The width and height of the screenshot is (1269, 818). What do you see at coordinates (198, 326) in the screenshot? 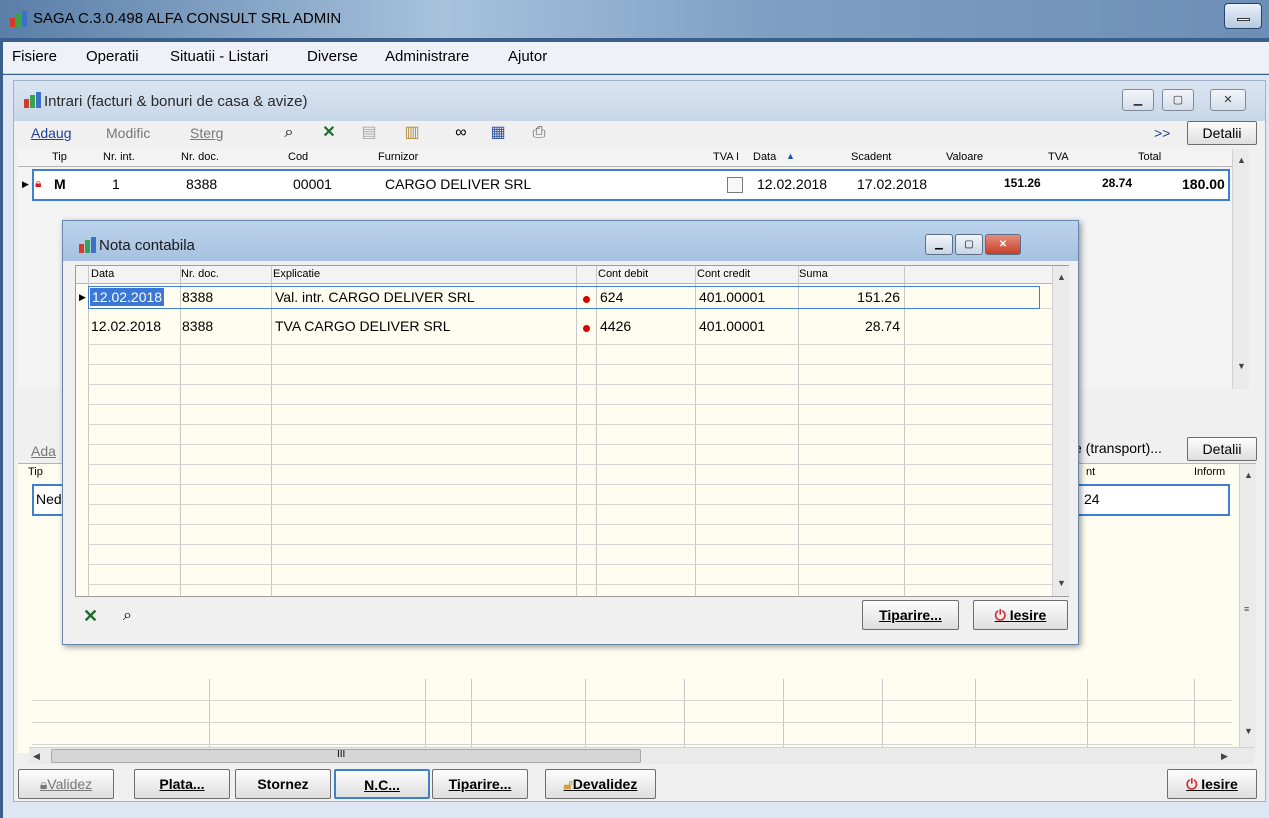
I see `nota-cell-nr-doc: 8388` at bounding box center [198, 326].